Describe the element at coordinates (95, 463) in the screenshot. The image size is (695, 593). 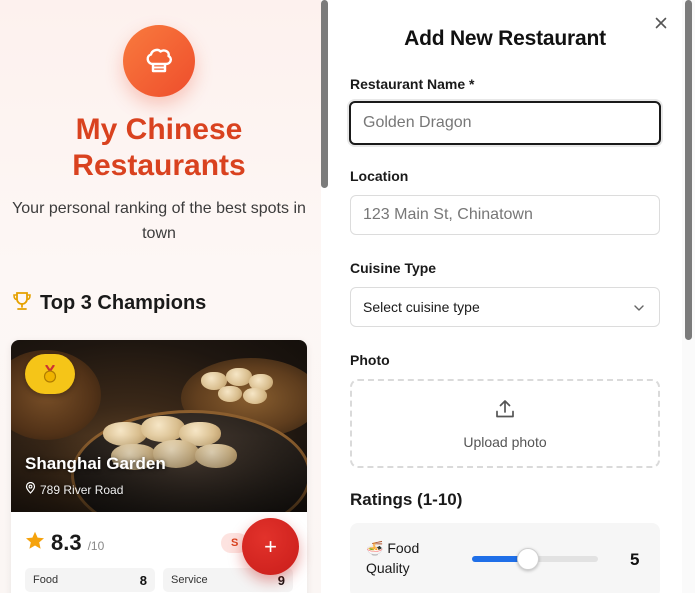
I see `restaurant-name: Shanghai Garden` at that location.